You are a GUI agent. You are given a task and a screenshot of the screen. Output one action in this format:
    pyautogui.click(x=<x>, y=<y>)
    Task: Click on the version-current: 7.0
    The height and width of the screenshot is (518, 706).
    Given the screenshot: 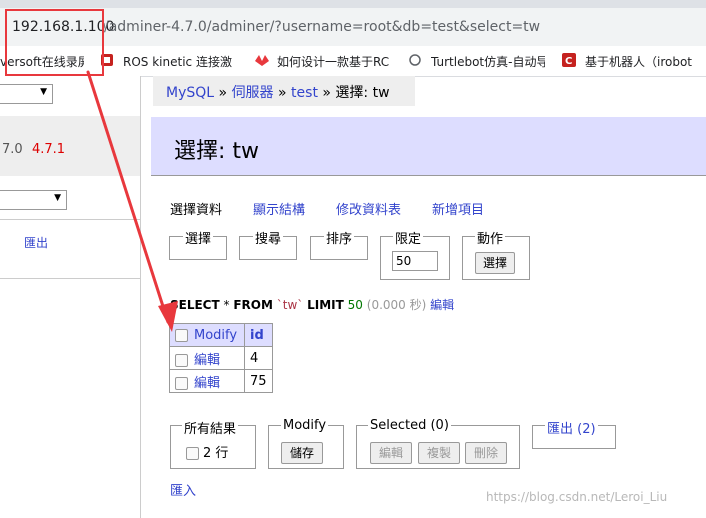 What is the action you would take?
    pyautogui.click(x=12, y=149)
    